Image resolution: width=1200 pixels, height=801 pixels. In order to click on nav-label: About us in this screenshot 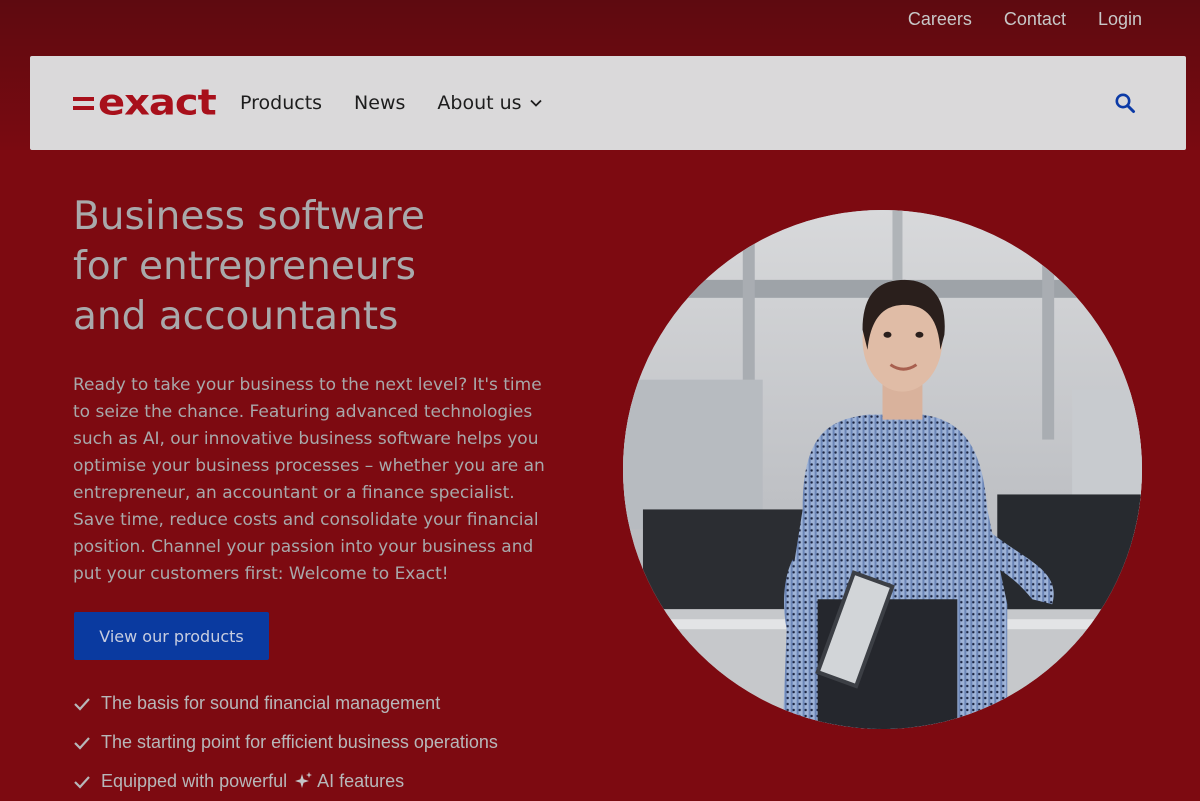, I will do `click(479, 103)`.